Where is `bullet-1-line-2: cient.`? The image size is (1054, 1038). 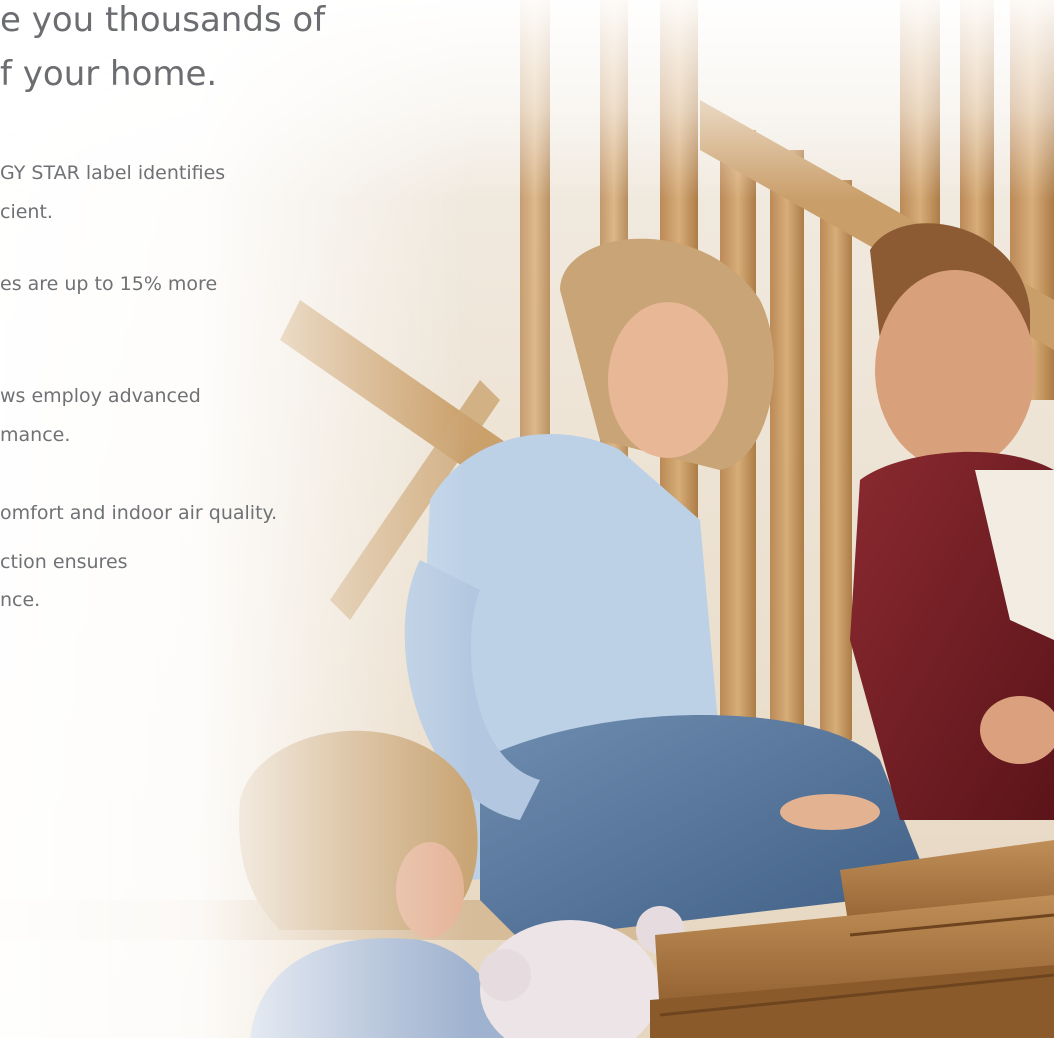
bullet-1-line-2: cient. is located at coordinates (26, 212).